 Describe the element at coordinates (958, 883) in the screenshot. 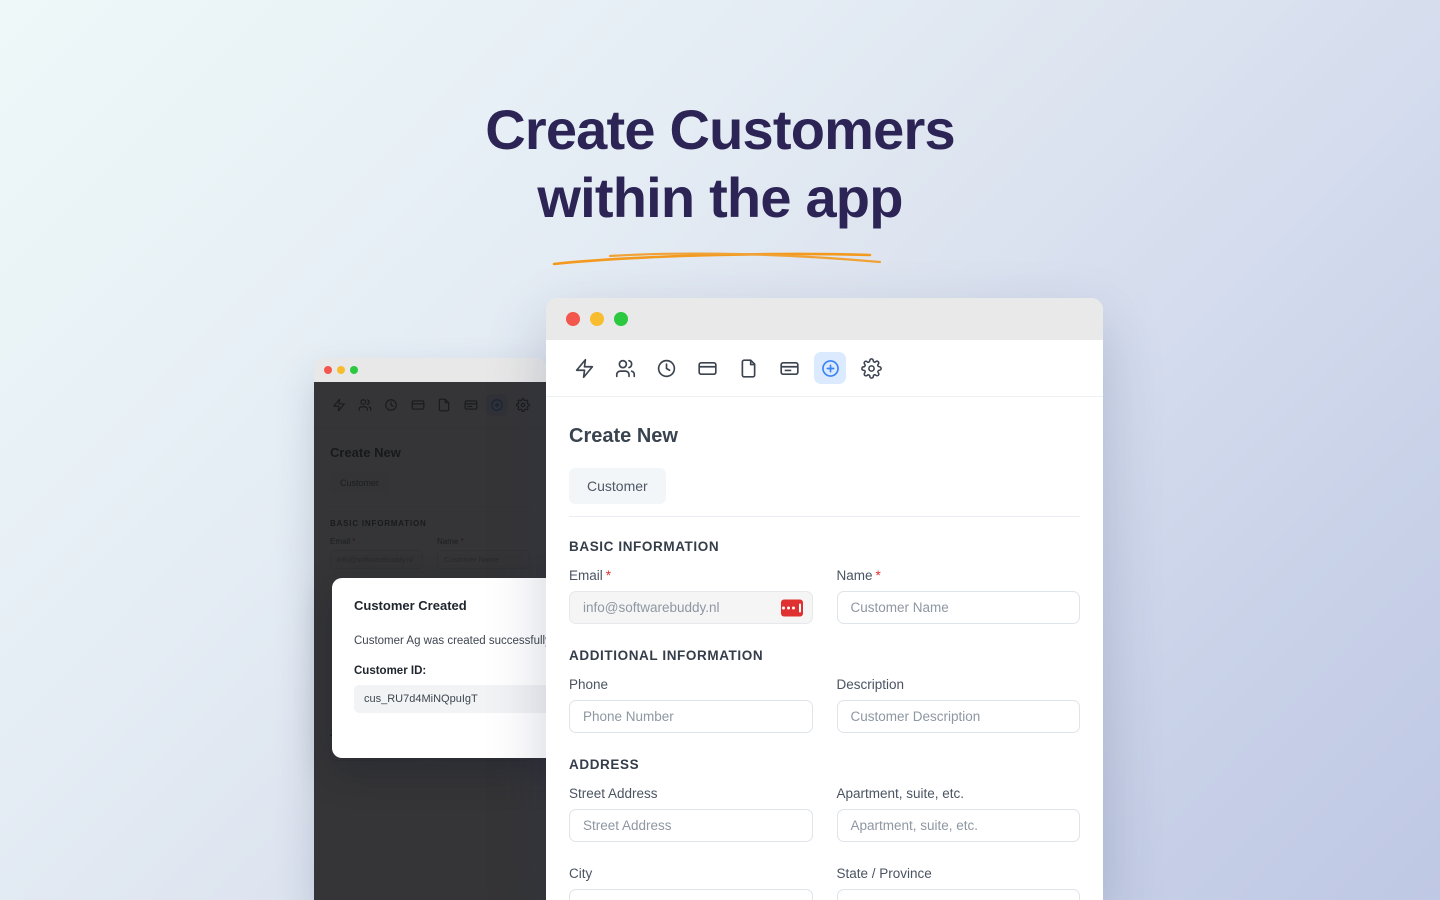

I see `field-state-province: State / Province State / Province` at that location.